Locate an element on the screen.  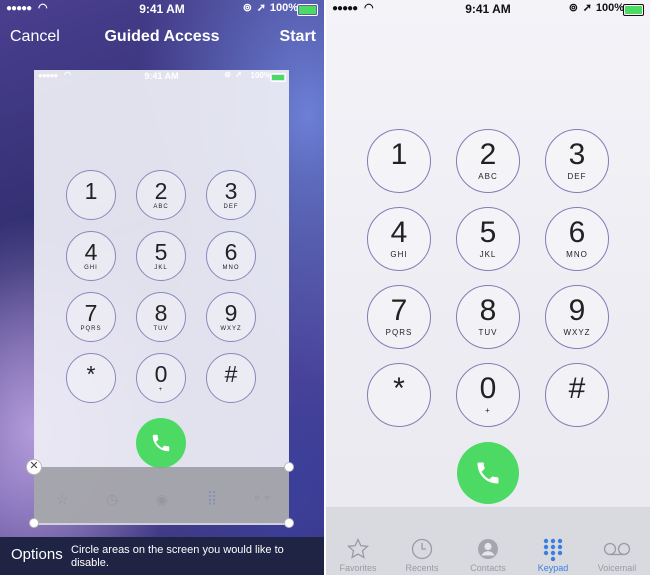
close-icon: ✕ is located at coordinates (34, 467).